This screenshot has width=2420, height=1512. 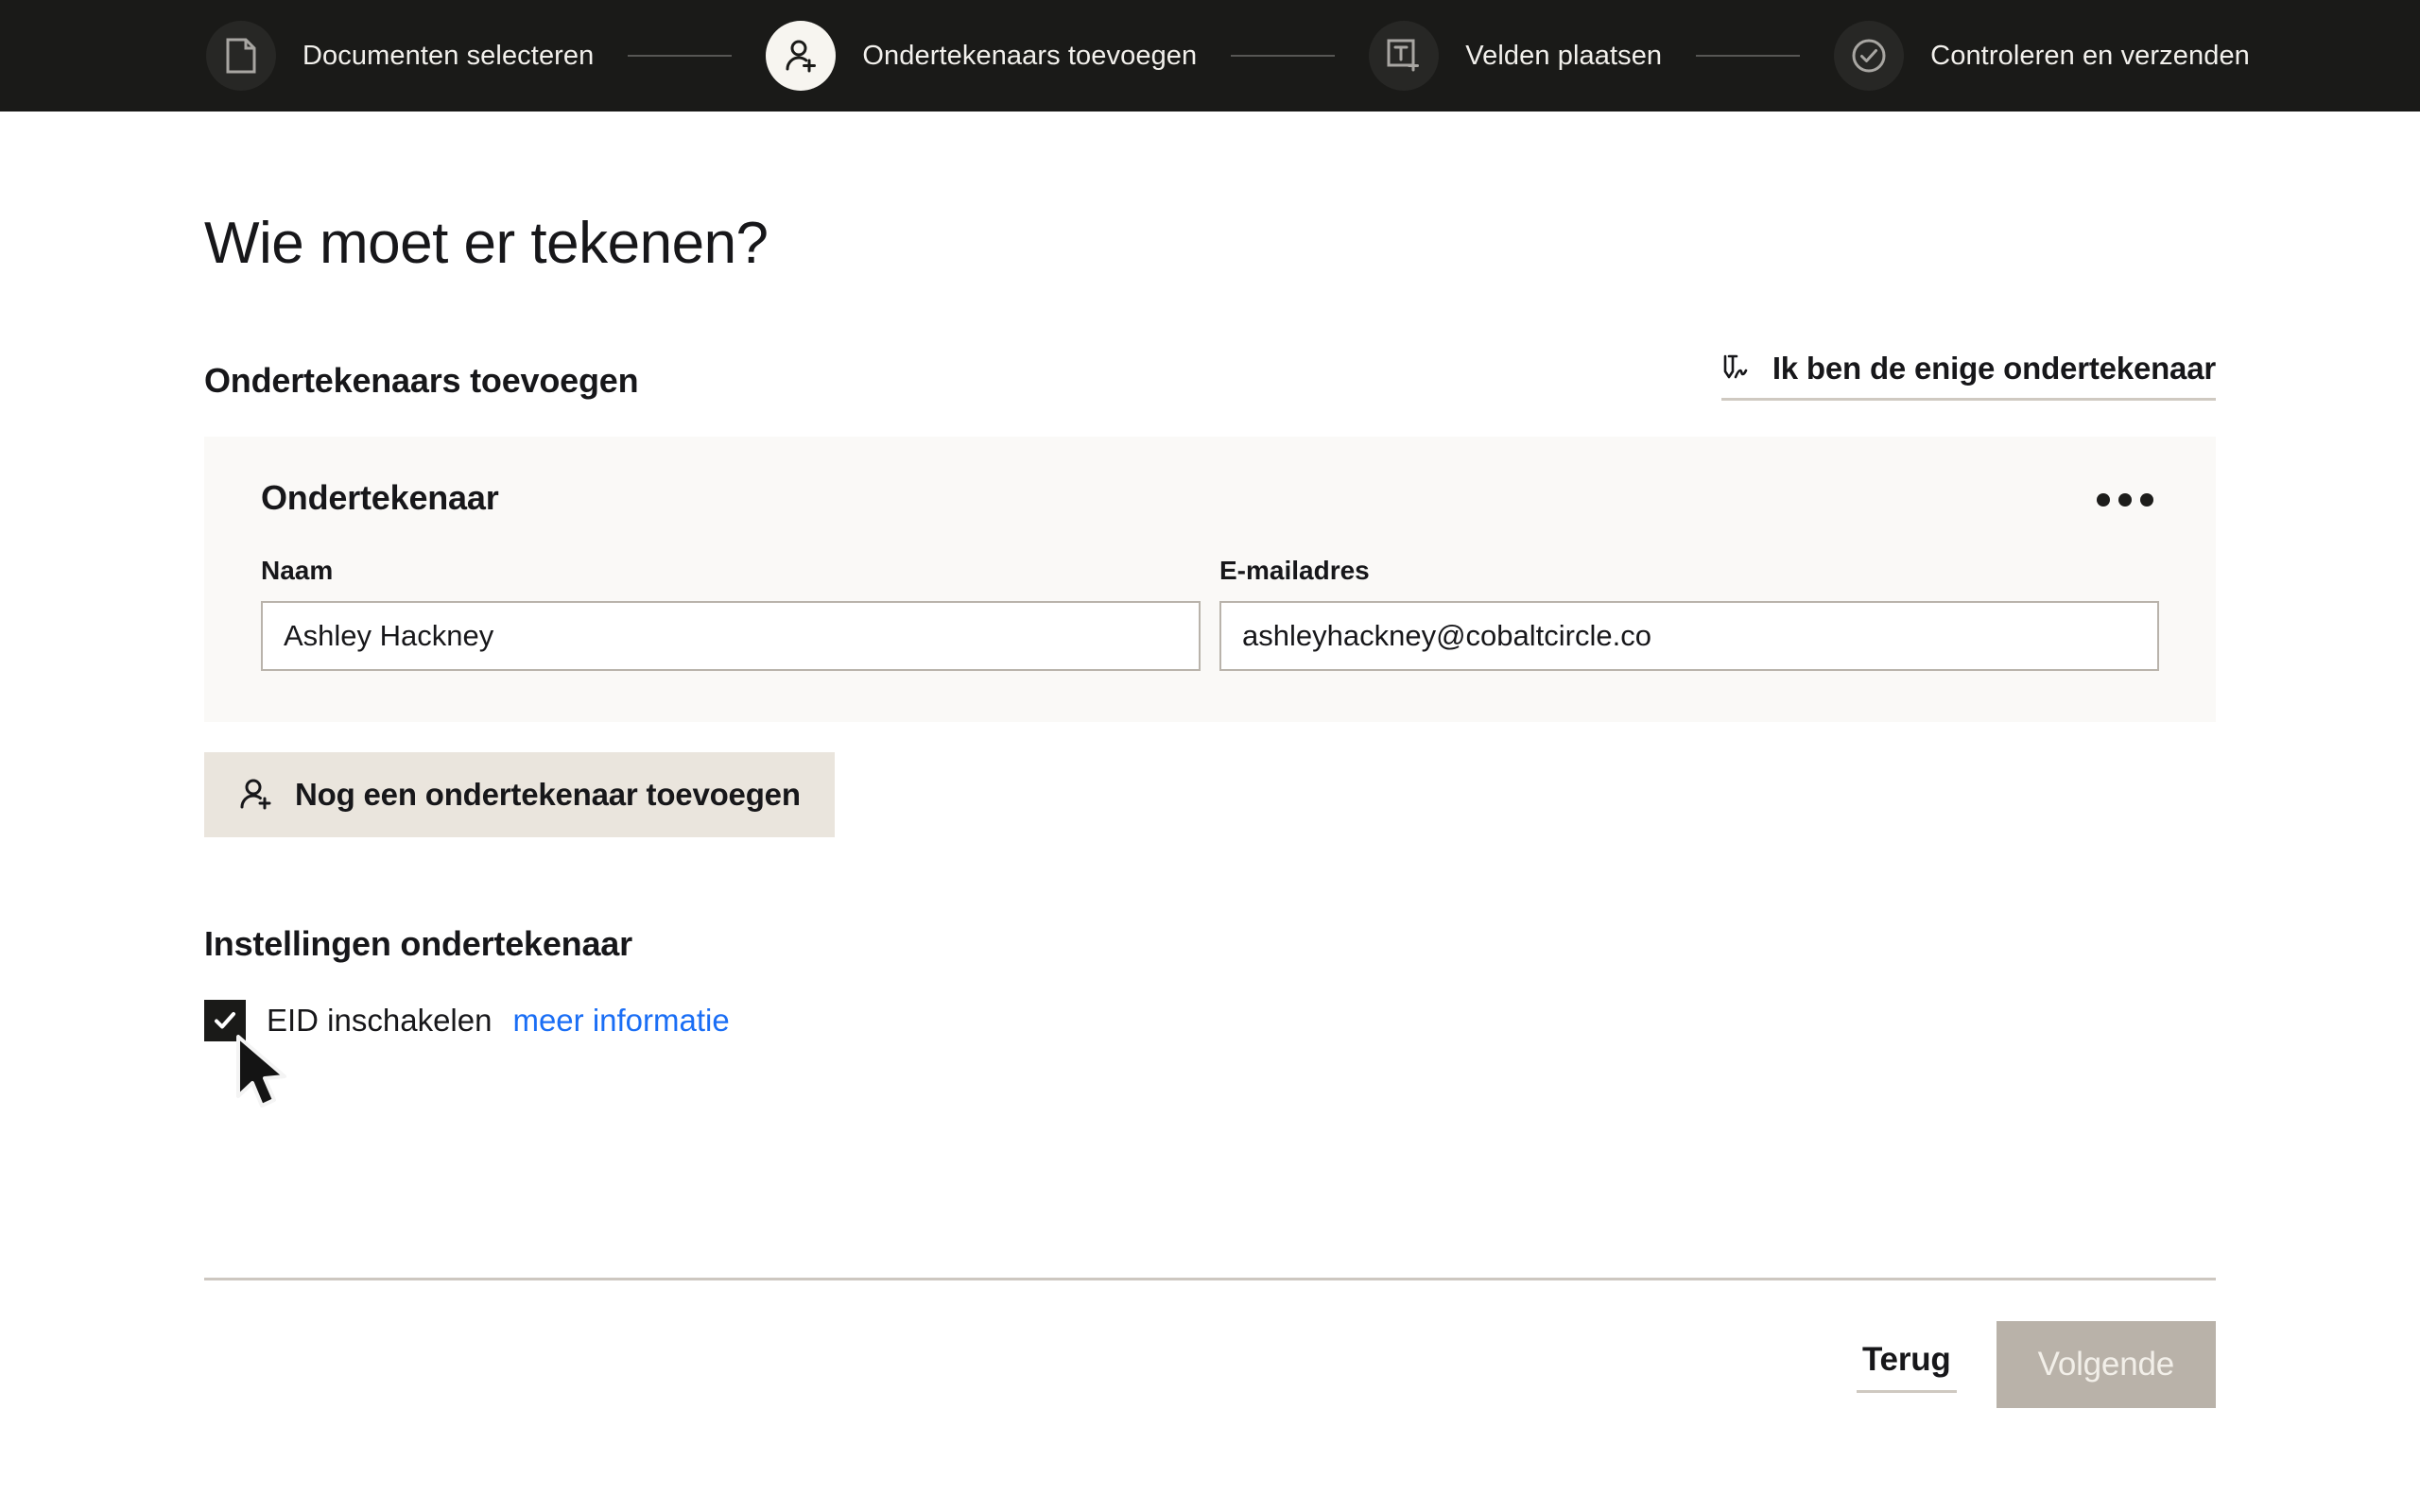 What do you see at coordinates (418, 943) in the screenshot?
I see `signer-settings-heading: Instellingen ondertekenaar` at bounding box center [418, 943].